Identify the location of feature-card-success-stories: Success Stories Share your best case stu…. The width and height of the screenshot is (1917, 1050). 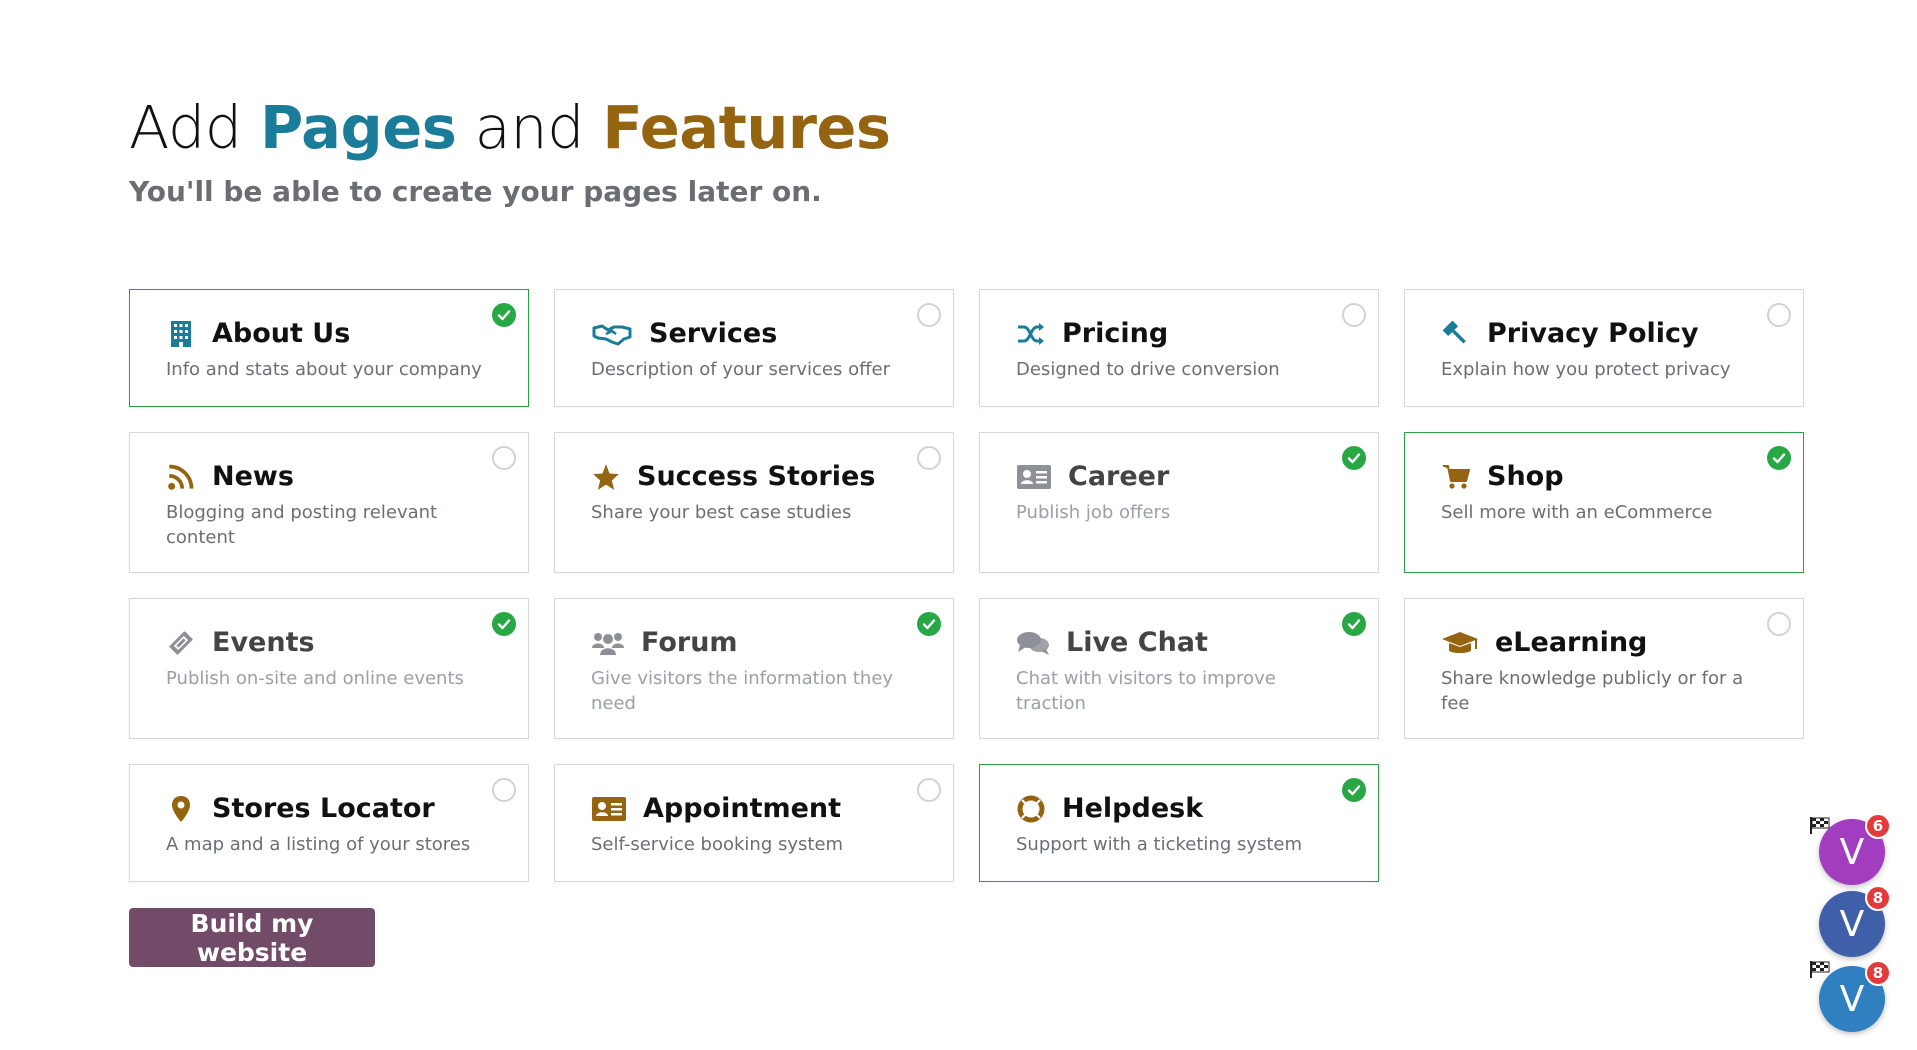
(754, 502).